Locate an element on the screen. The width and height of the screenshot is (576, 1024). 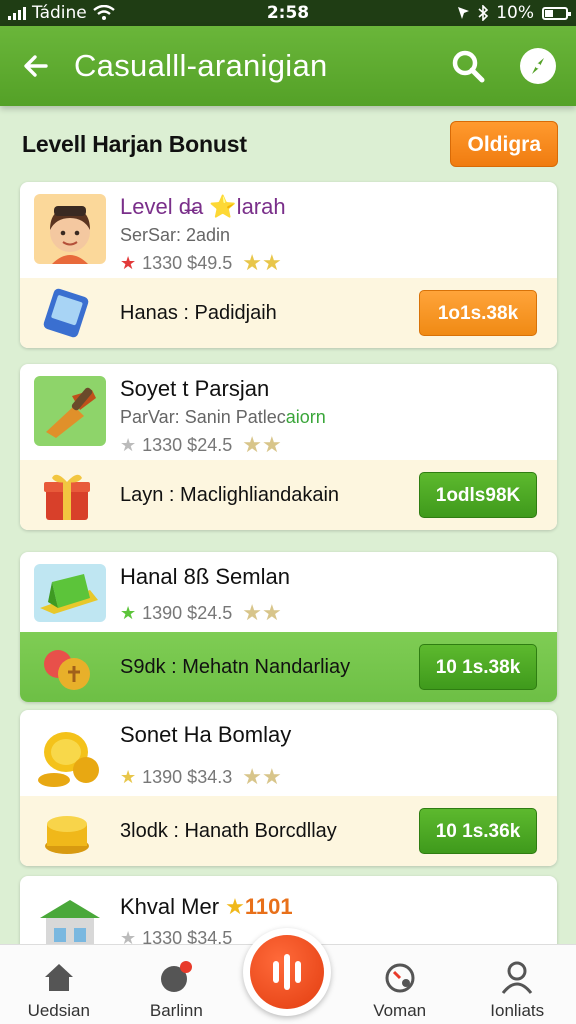
gift-box-icon is located at coordinates (67, 497).